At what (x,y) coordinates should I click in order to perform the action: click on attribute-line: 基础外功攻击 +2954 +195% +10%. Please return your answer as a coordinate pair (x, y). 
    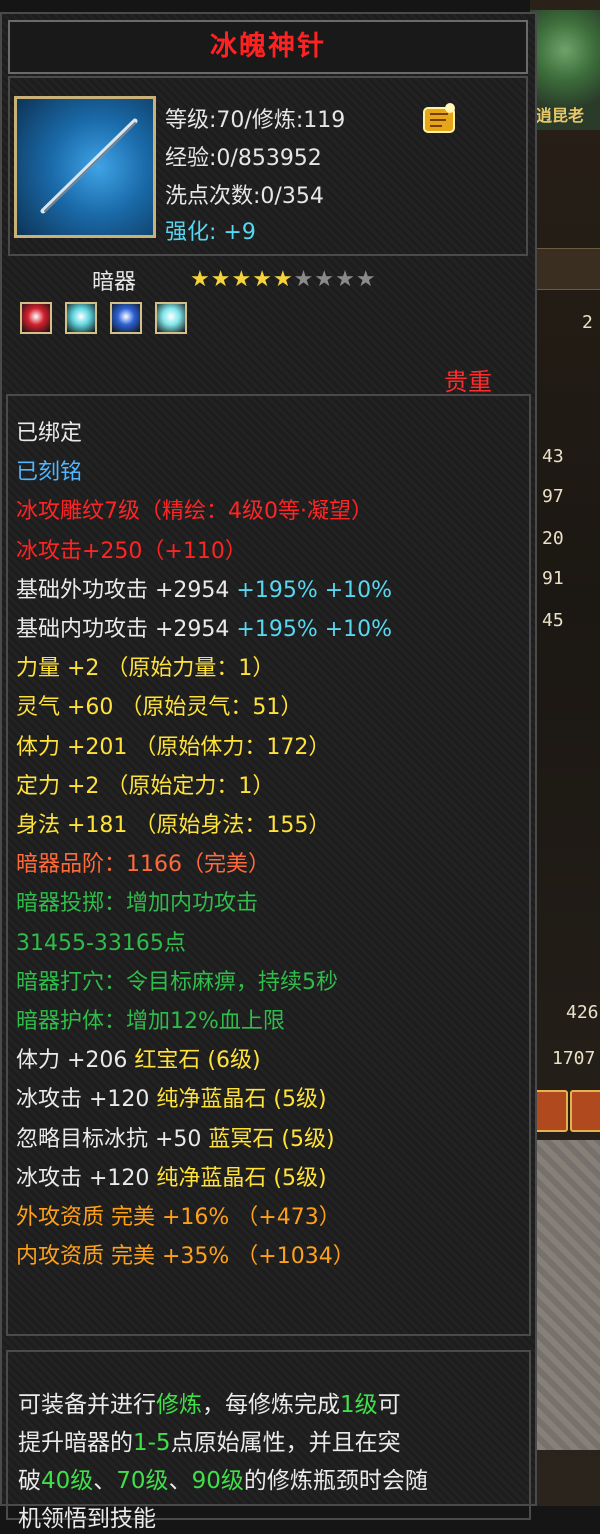
    Looking at the image, I should click on (204, 591).